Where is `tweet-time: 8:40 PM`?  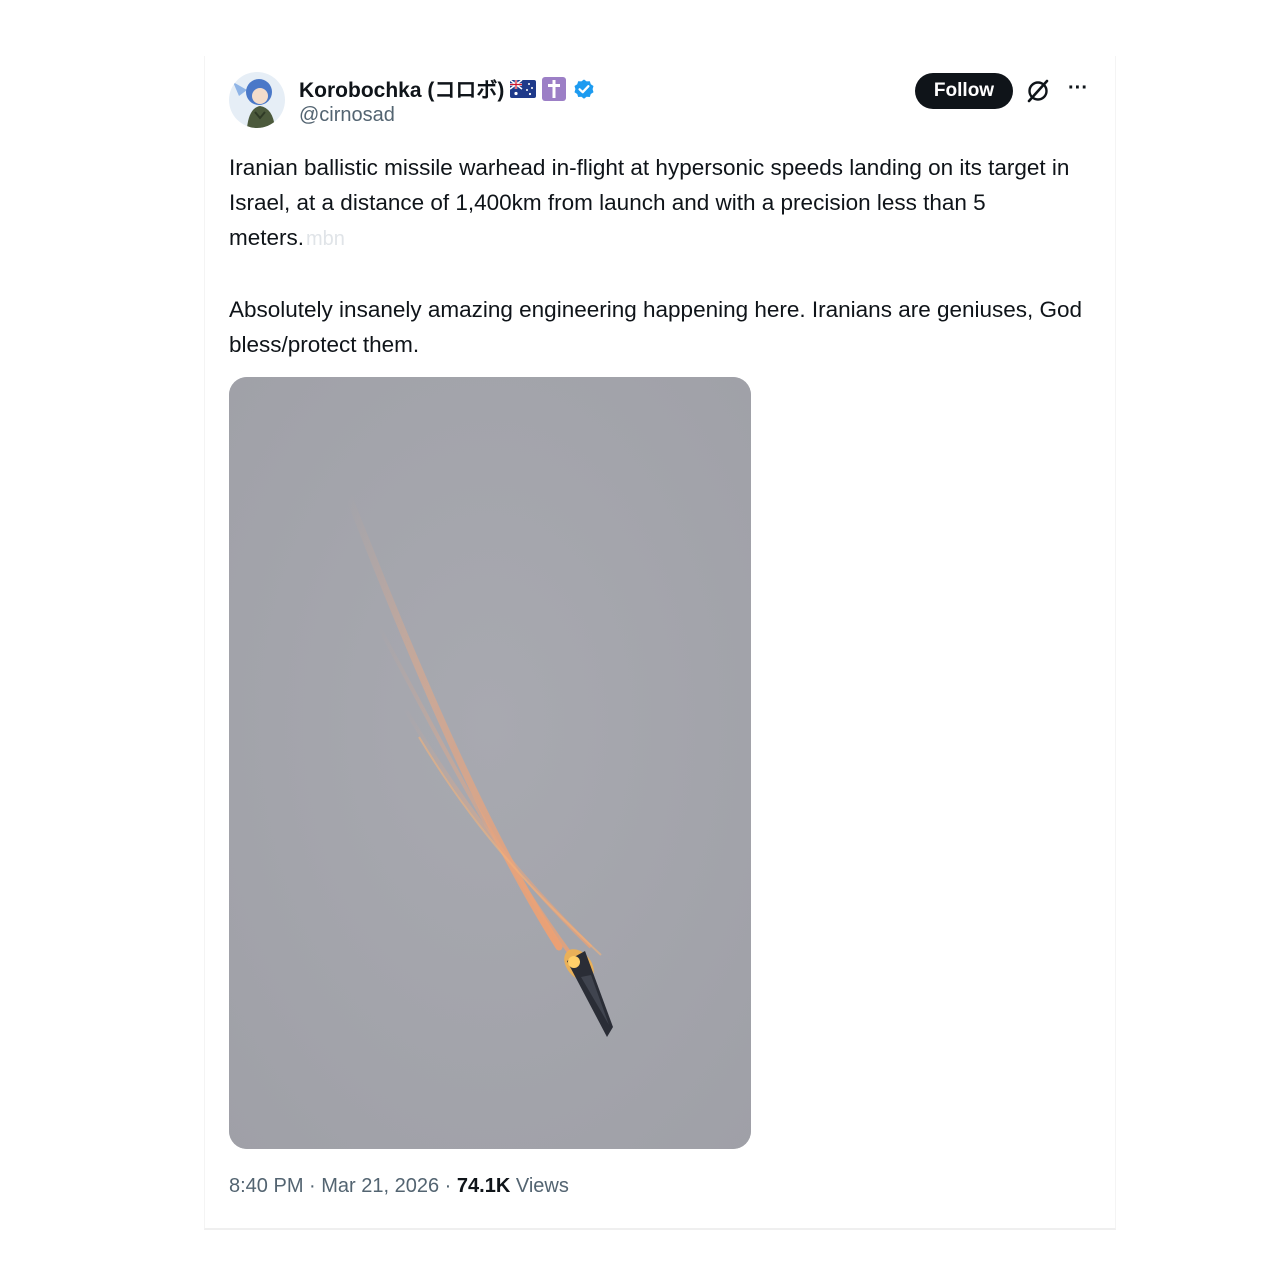 tweet-time: 8:40 PM is located at coordinates (266, 1186).